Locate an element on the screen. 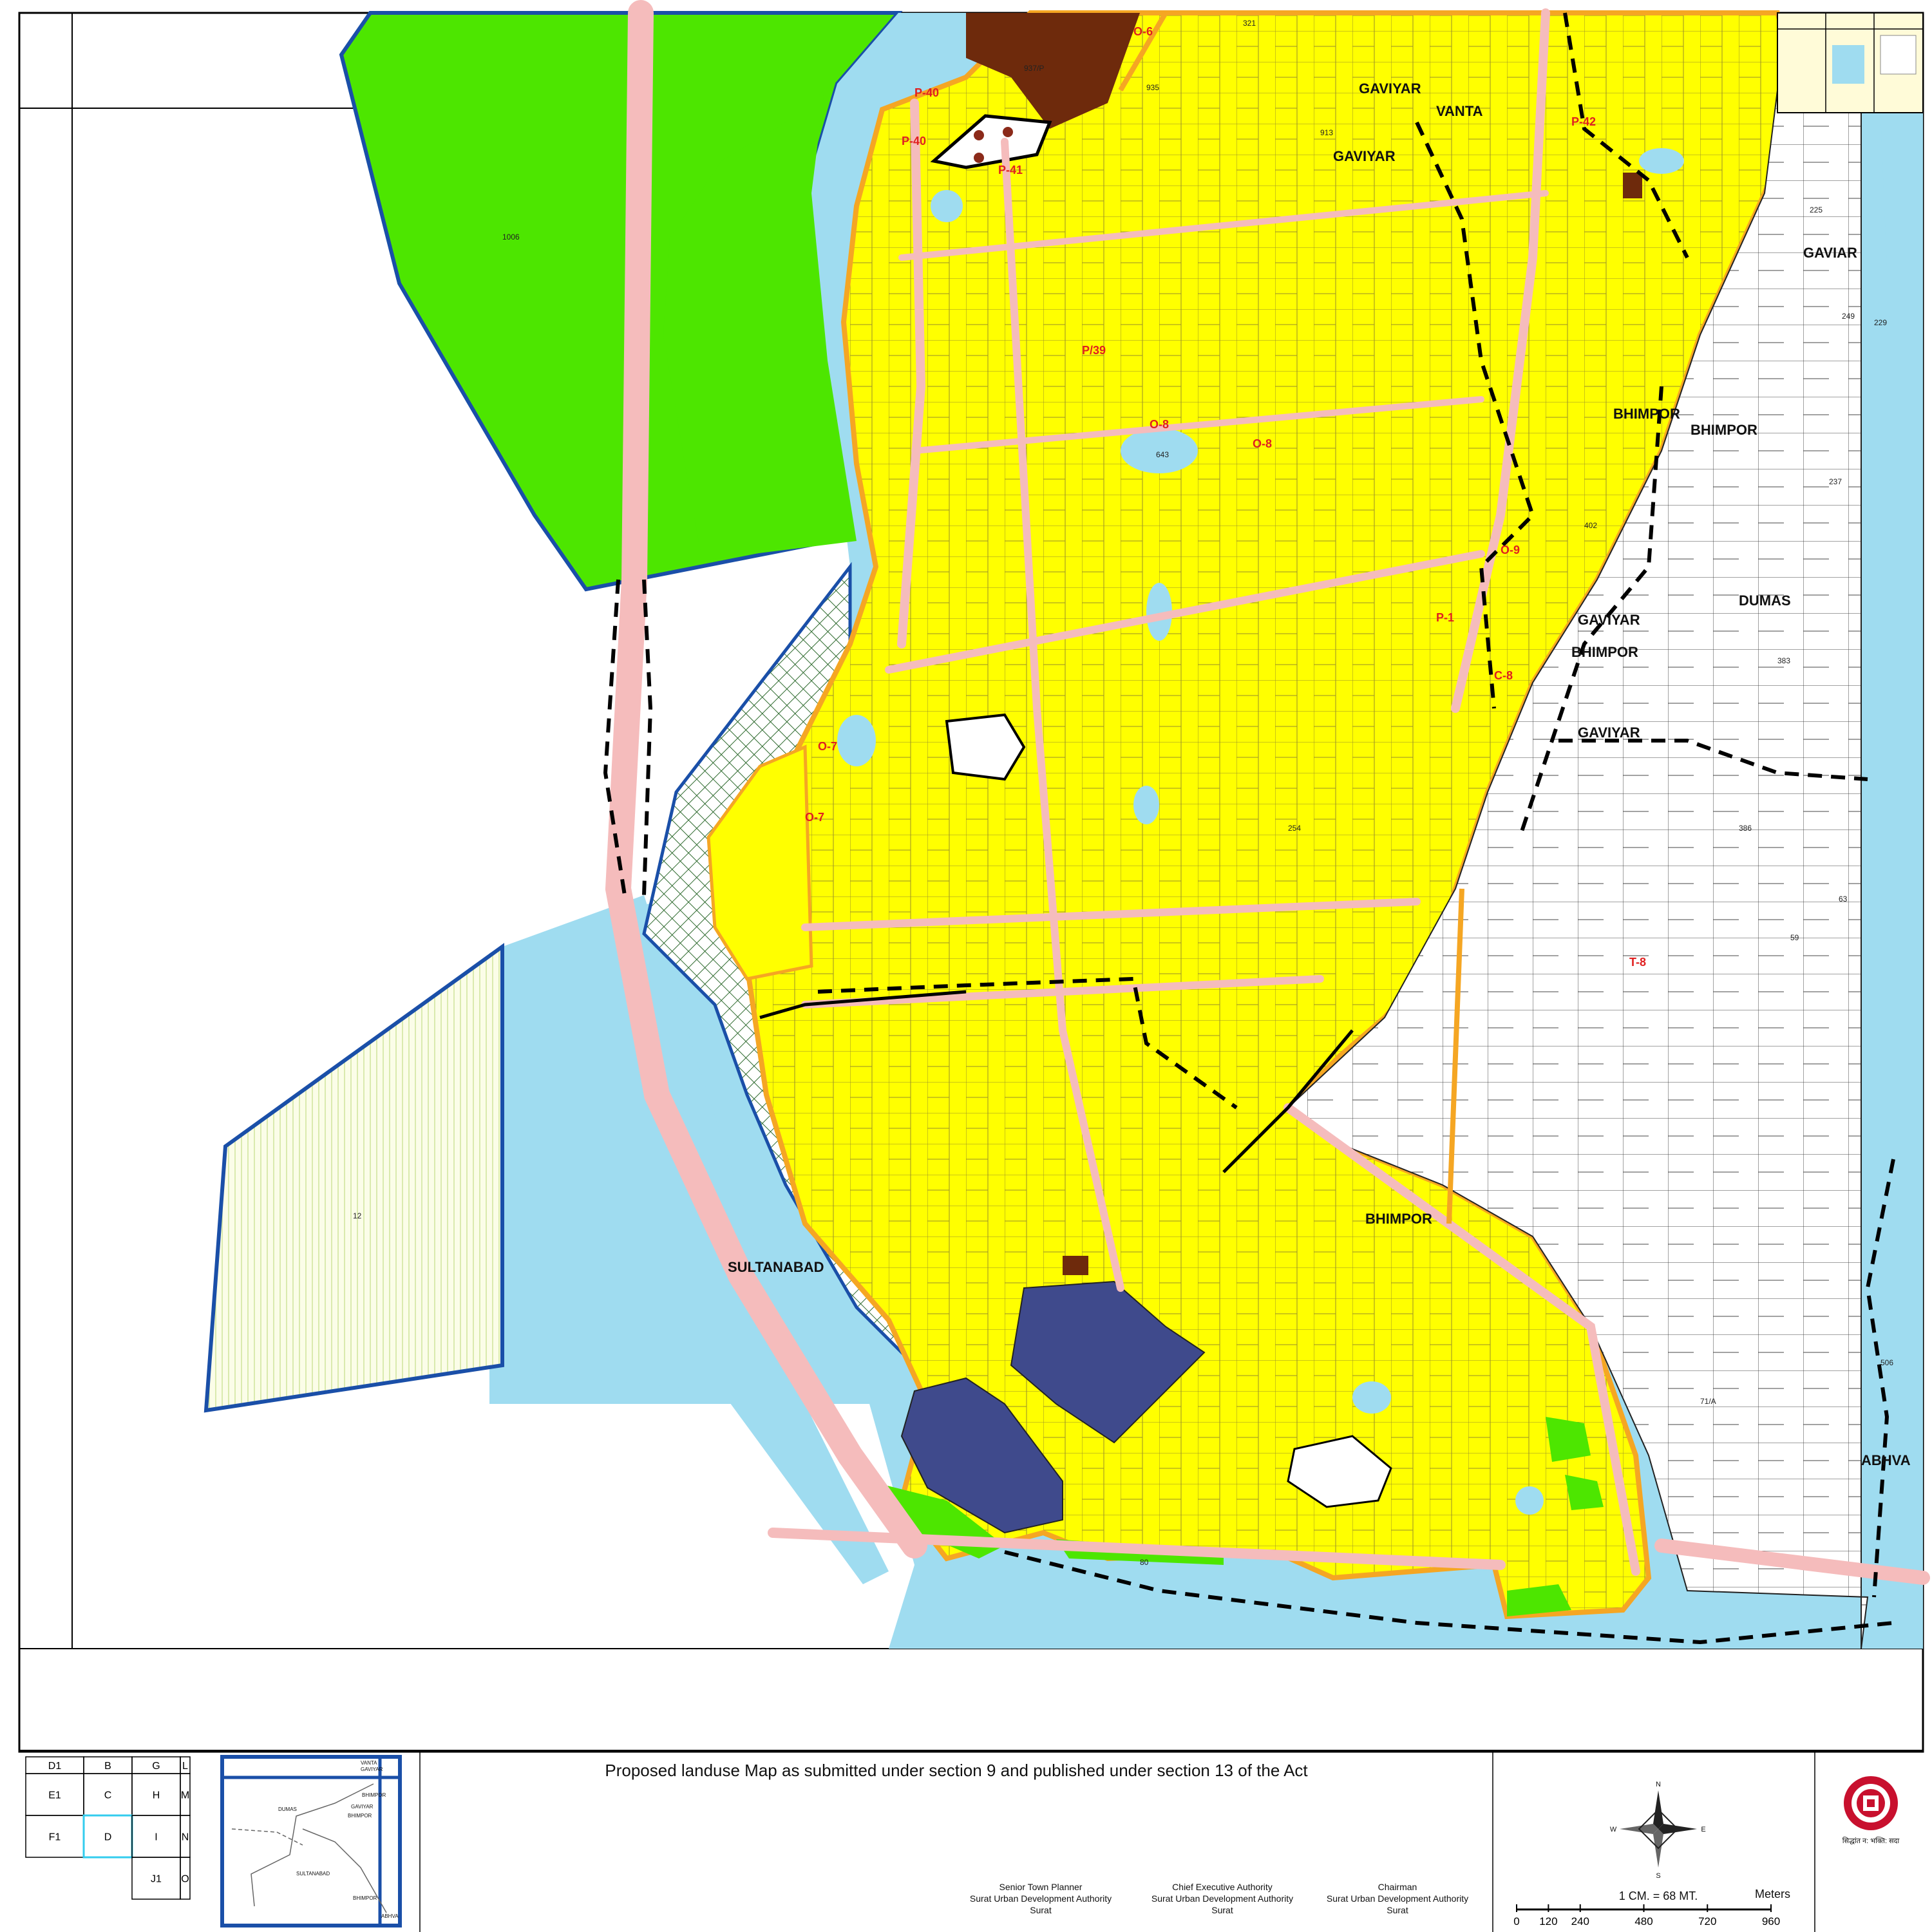 The height and width of the screenshot is (1932, 1932). key-grid-label: D is located at coordinates (108, 1837).